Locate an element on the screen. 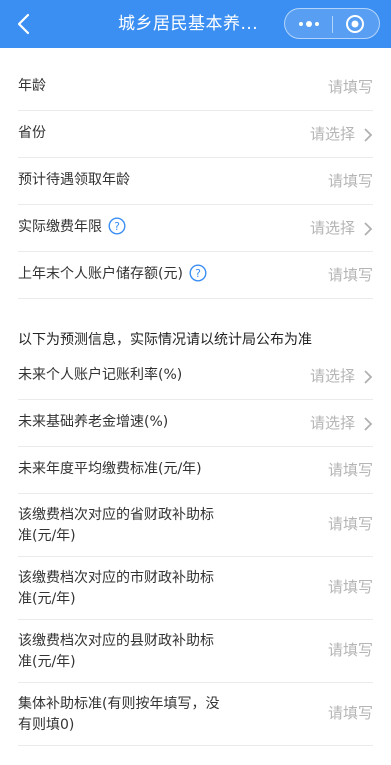  province-subsidy-input: 请填写 is located at coordinates (350, 524).